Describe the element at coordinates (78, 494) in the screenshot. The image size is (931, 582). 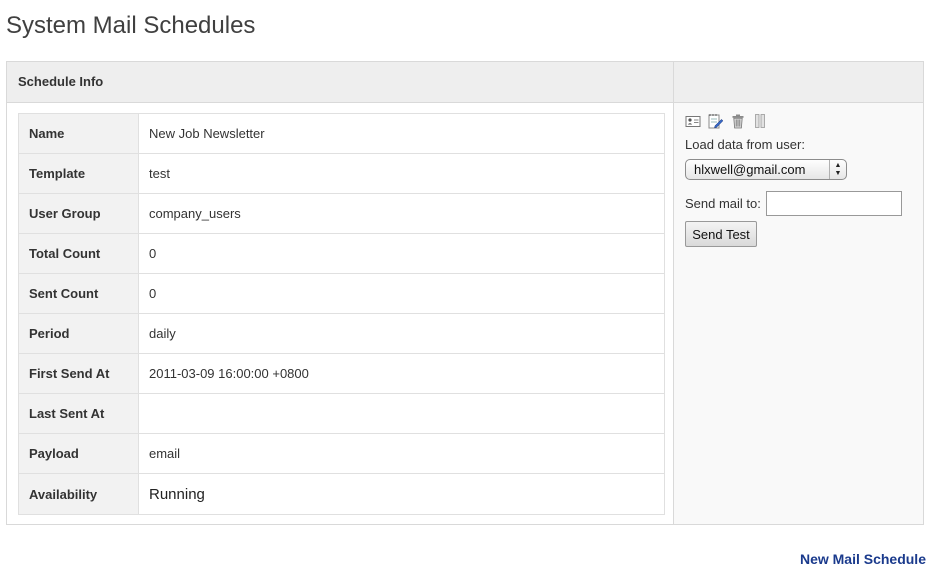
I see `row-label: Availability` at that location.